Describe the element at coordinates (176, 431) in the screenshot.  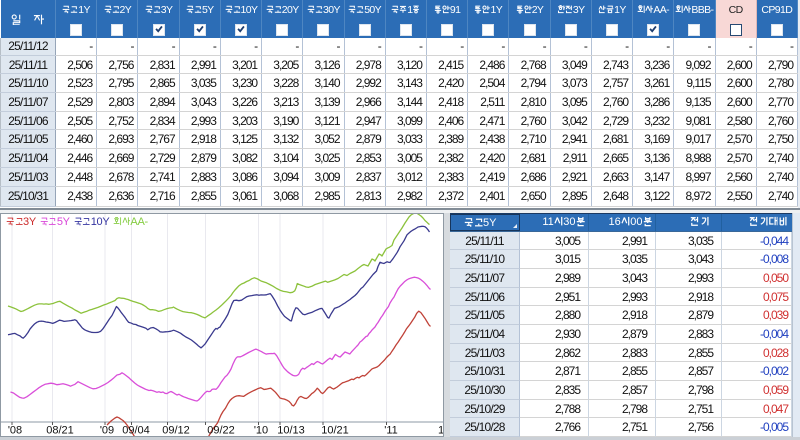
I see `svg-text: 09/12` at that location.